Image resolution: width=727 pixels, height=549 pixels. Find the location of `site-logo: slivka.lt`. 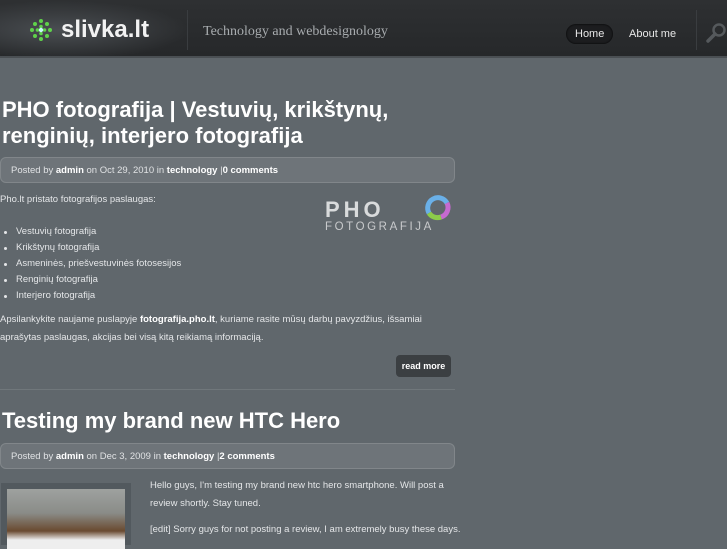

site-logo: slivka.lt is located at coordinates (88, 30).